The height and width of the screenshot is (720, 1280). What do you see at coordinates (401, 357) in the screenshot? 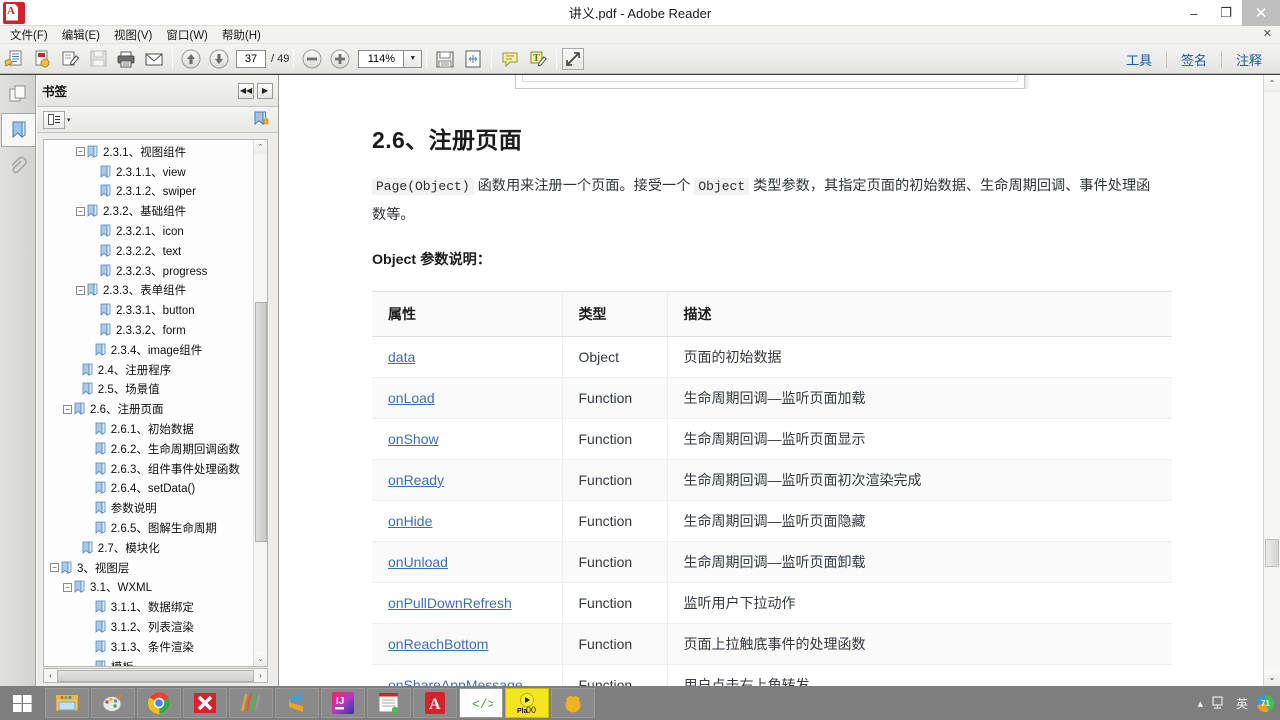
I see `attribute-link: data` at bounding box center [401, 357].